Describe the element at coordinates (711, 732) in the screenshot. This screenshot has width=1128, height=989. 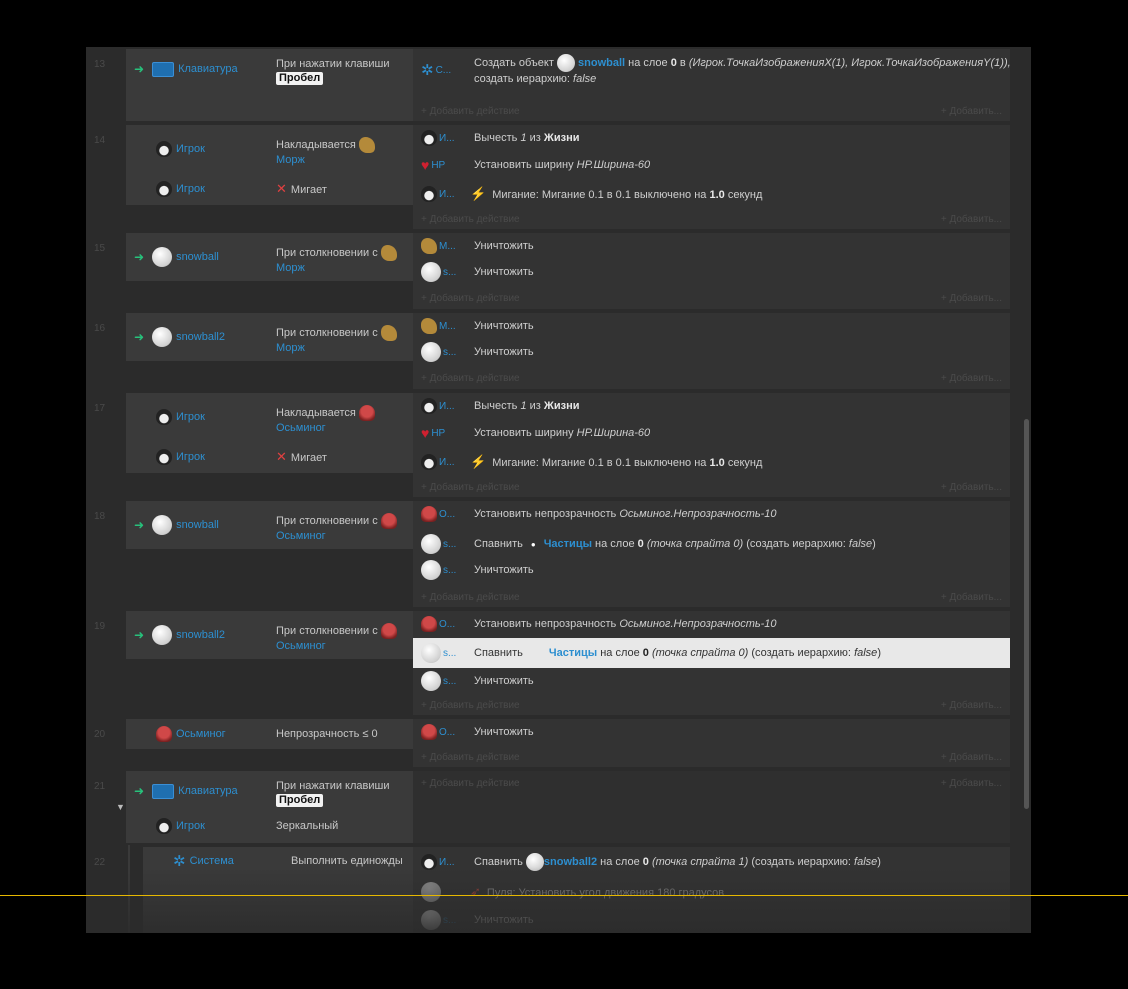
I see `action-row: О... Уничтожить` at that location.